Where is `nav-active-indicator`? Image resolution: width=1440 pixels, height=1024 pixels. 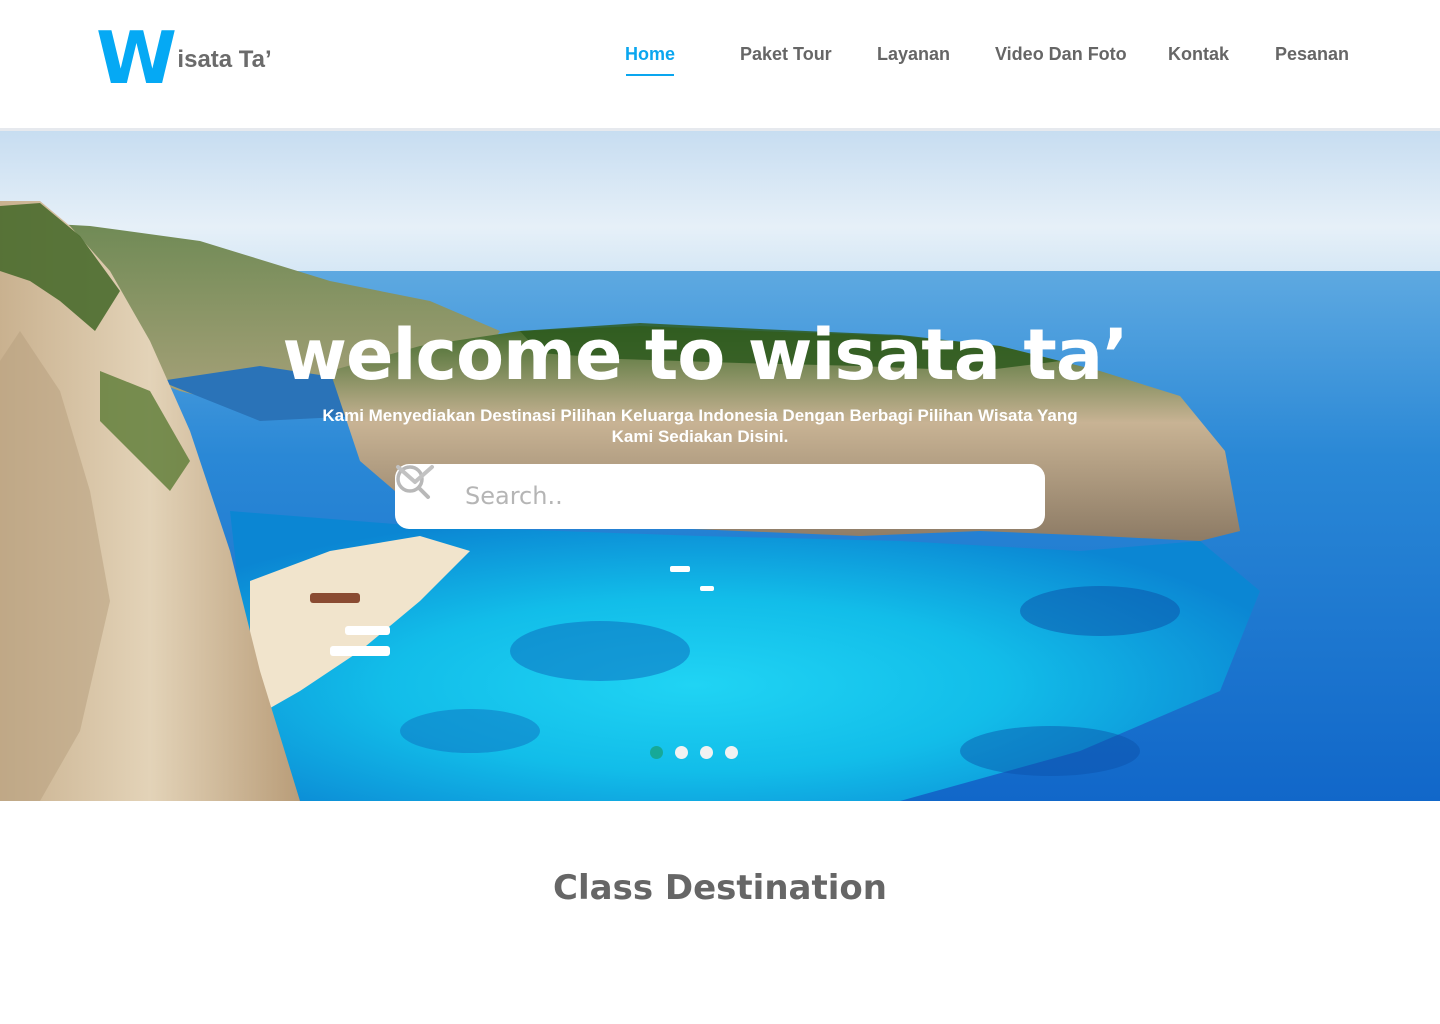
nav-active-indicator is located at coordinates (650, 75).